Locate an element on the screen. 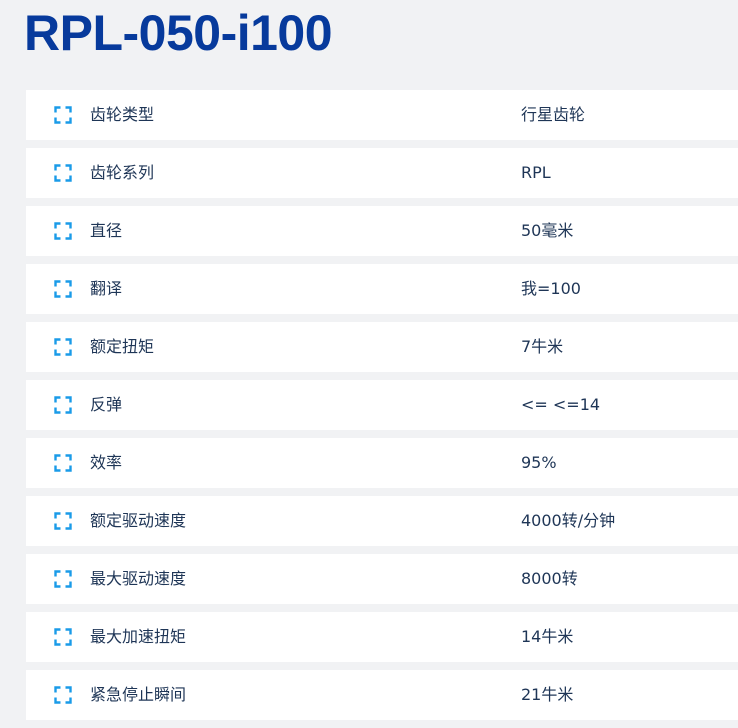 The width and height of the screenshot is (738, 728). spec-row: 反弹 <= <=14 is located at coordinates (382, 405).